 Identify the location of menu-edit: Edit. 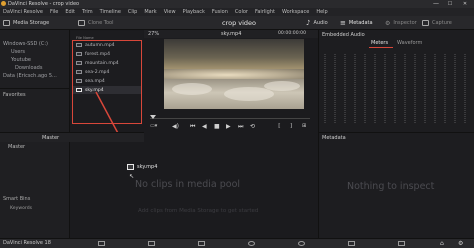
(70, 12).